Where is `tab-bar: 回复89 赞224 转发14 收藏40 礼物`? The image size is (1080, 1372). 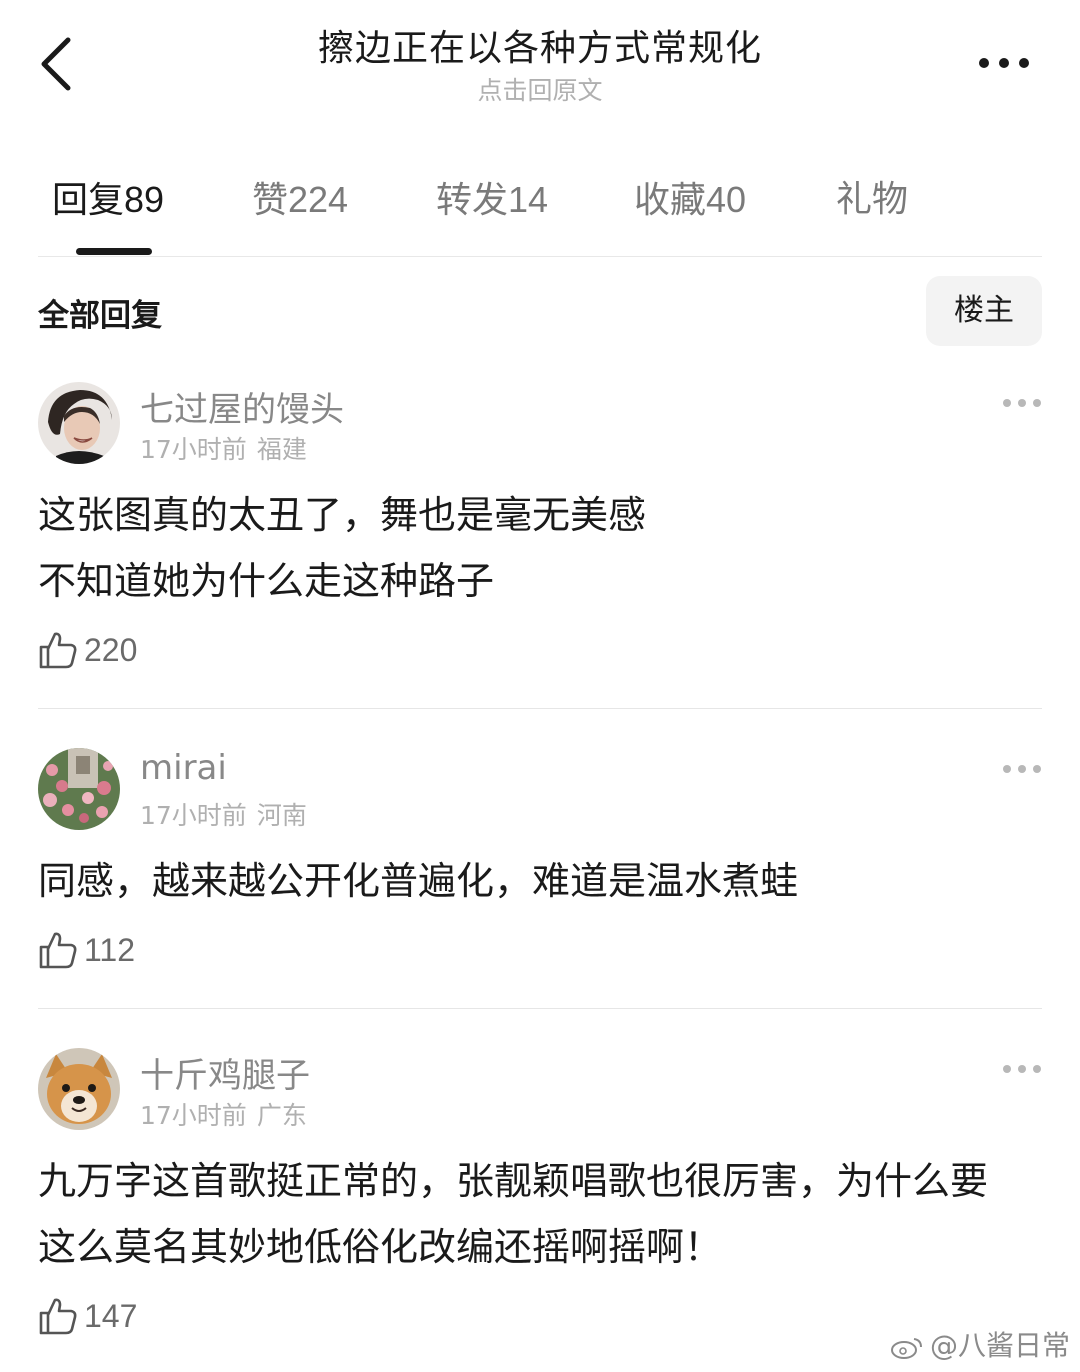 tab-bar: 回复89 赞224 转发14 收藏40 礼物 is located at coordinates (540, 213).